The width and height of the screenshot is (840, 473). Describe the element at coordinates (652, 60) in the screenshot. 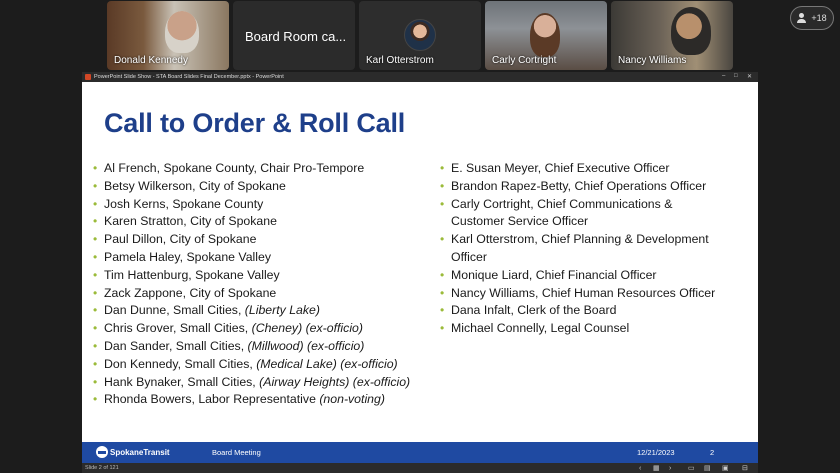

I see `participant-name: Nancy Williams` at that location.